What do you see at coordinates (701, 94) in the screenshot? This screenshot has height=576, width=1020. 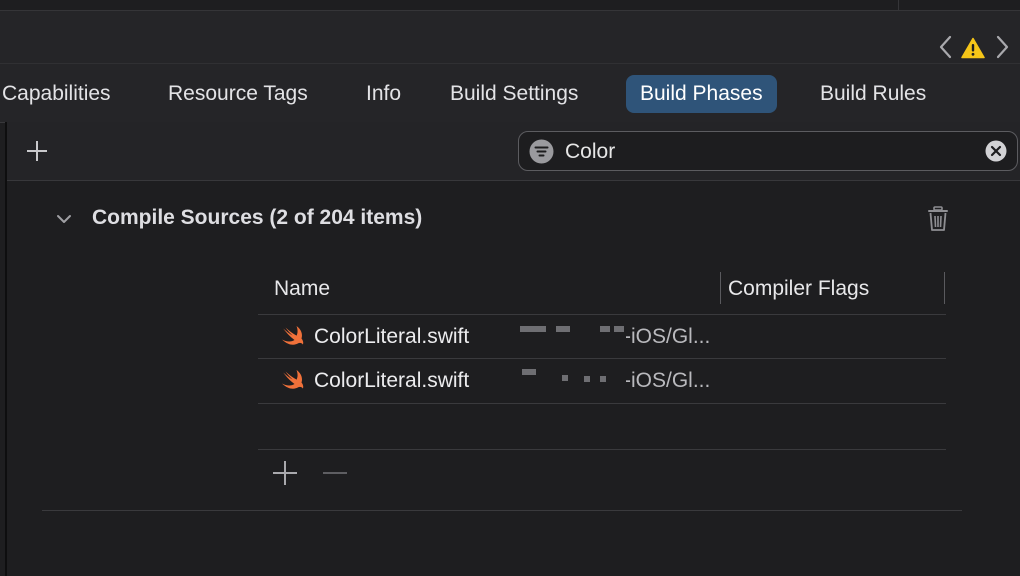 I see `tab-build-phases: Build Phases` at bounding box center [701, 94].